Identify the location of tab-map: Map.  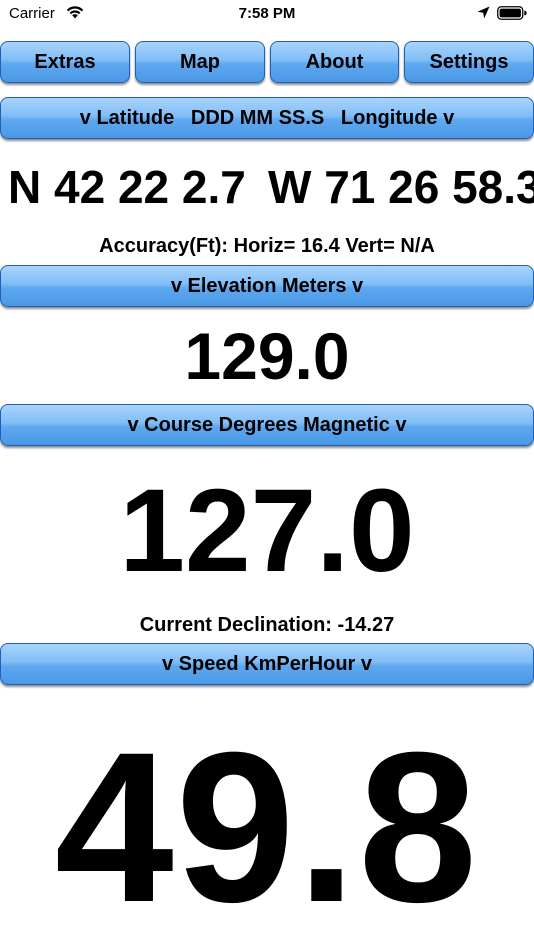
(200, 62).